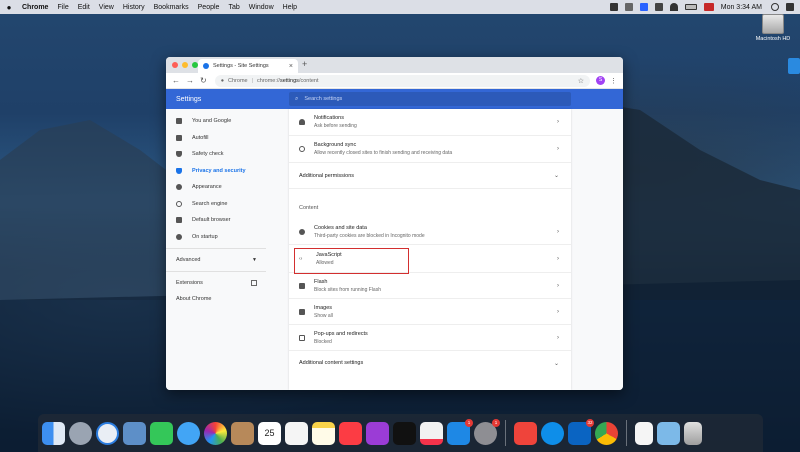 This screenshot has height=452, width=800. Describe the element at coordinates (600, 80) in the screenshot. I see `profile-avatar: S` at that location.